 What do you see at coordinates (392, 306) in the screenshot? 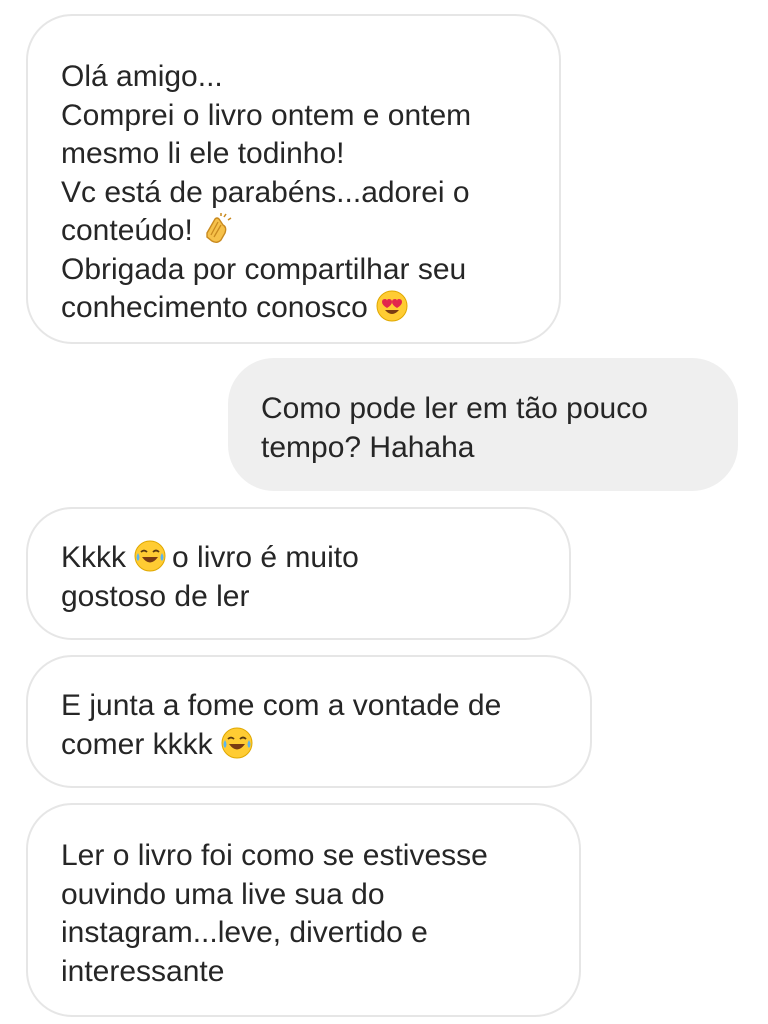
I see `heart-eyes-face-icon` at bounding box center [392, 306].